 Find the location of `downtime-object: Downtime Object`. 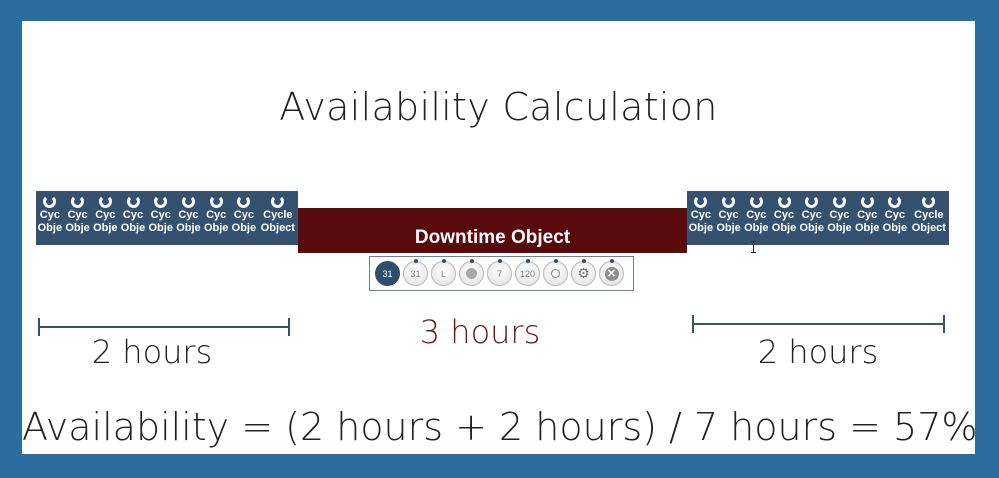

downtime-object: Downtime Object is located at coordinates (492, 230).